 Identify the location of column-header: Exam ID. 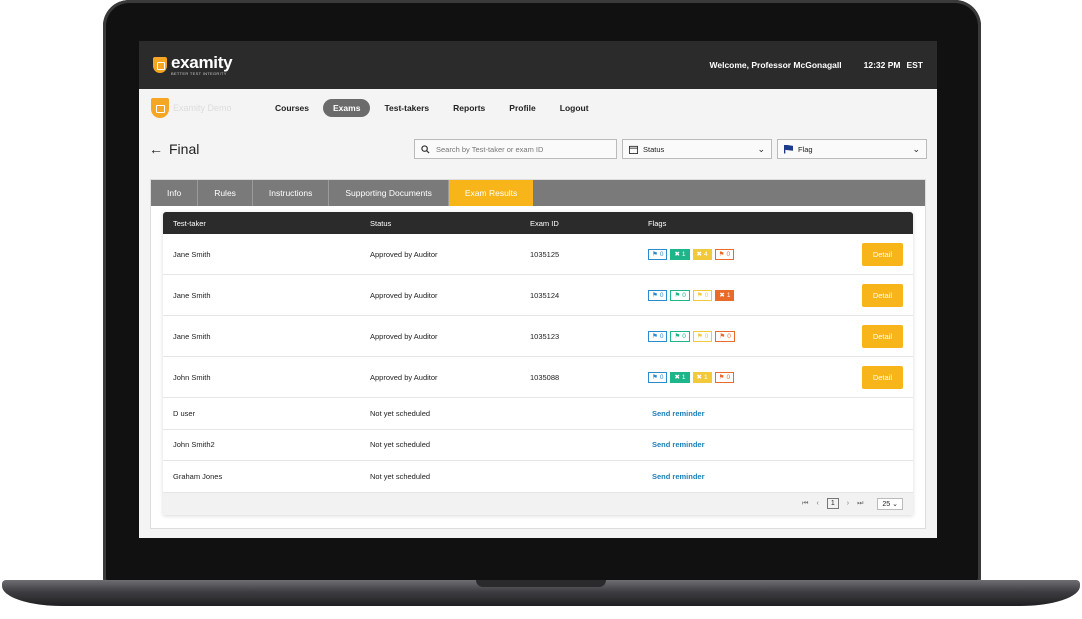
(589, 223).